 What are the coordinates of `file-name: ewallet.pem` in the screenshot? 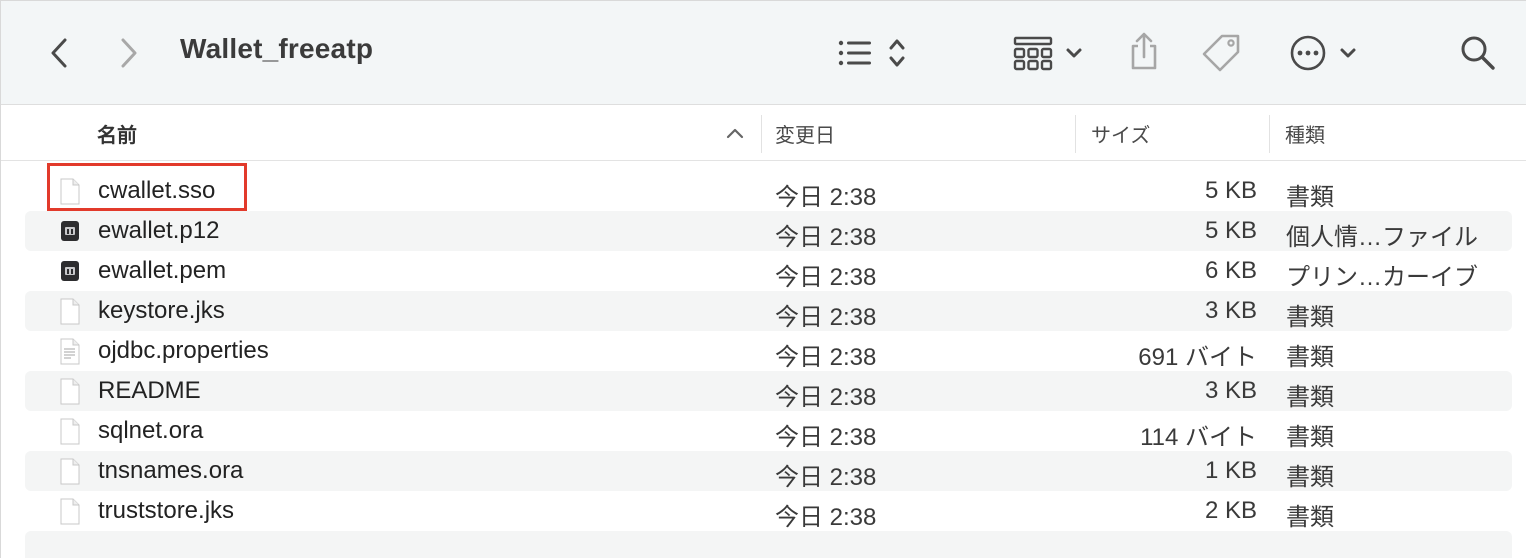 It's located at (162, 270).